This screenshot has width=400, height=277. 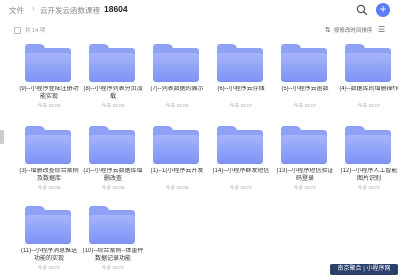 I want to click on page-title: 18604, so click(x=116, y=9).